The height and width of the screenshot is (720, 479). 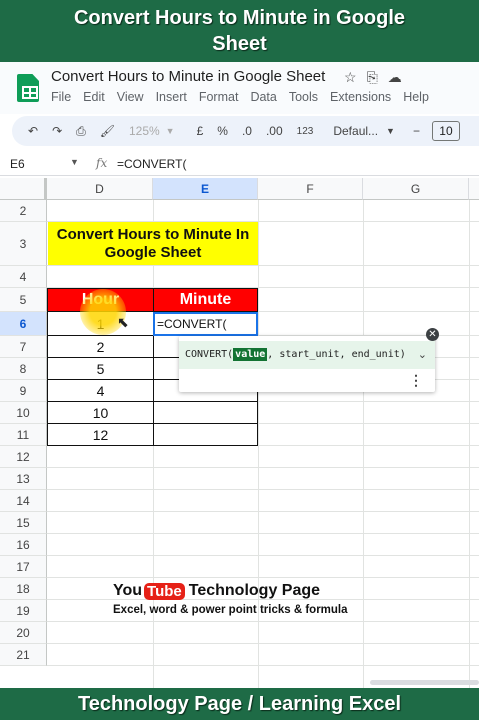 What do you see at coordinates (74, 162) in the screenshot?
I see `name-box-dropdown-icon: ▼` at bounding box center [74, 162].